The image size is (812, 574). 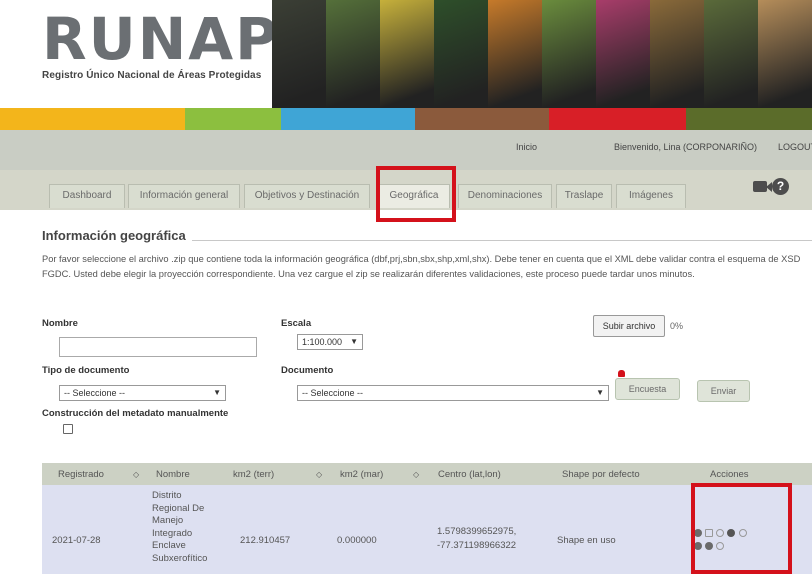 What do you see at coordinates (68, 429) in the screenshot?
I see `metadata-manual-checkbox` at bounding box center [68, 429].